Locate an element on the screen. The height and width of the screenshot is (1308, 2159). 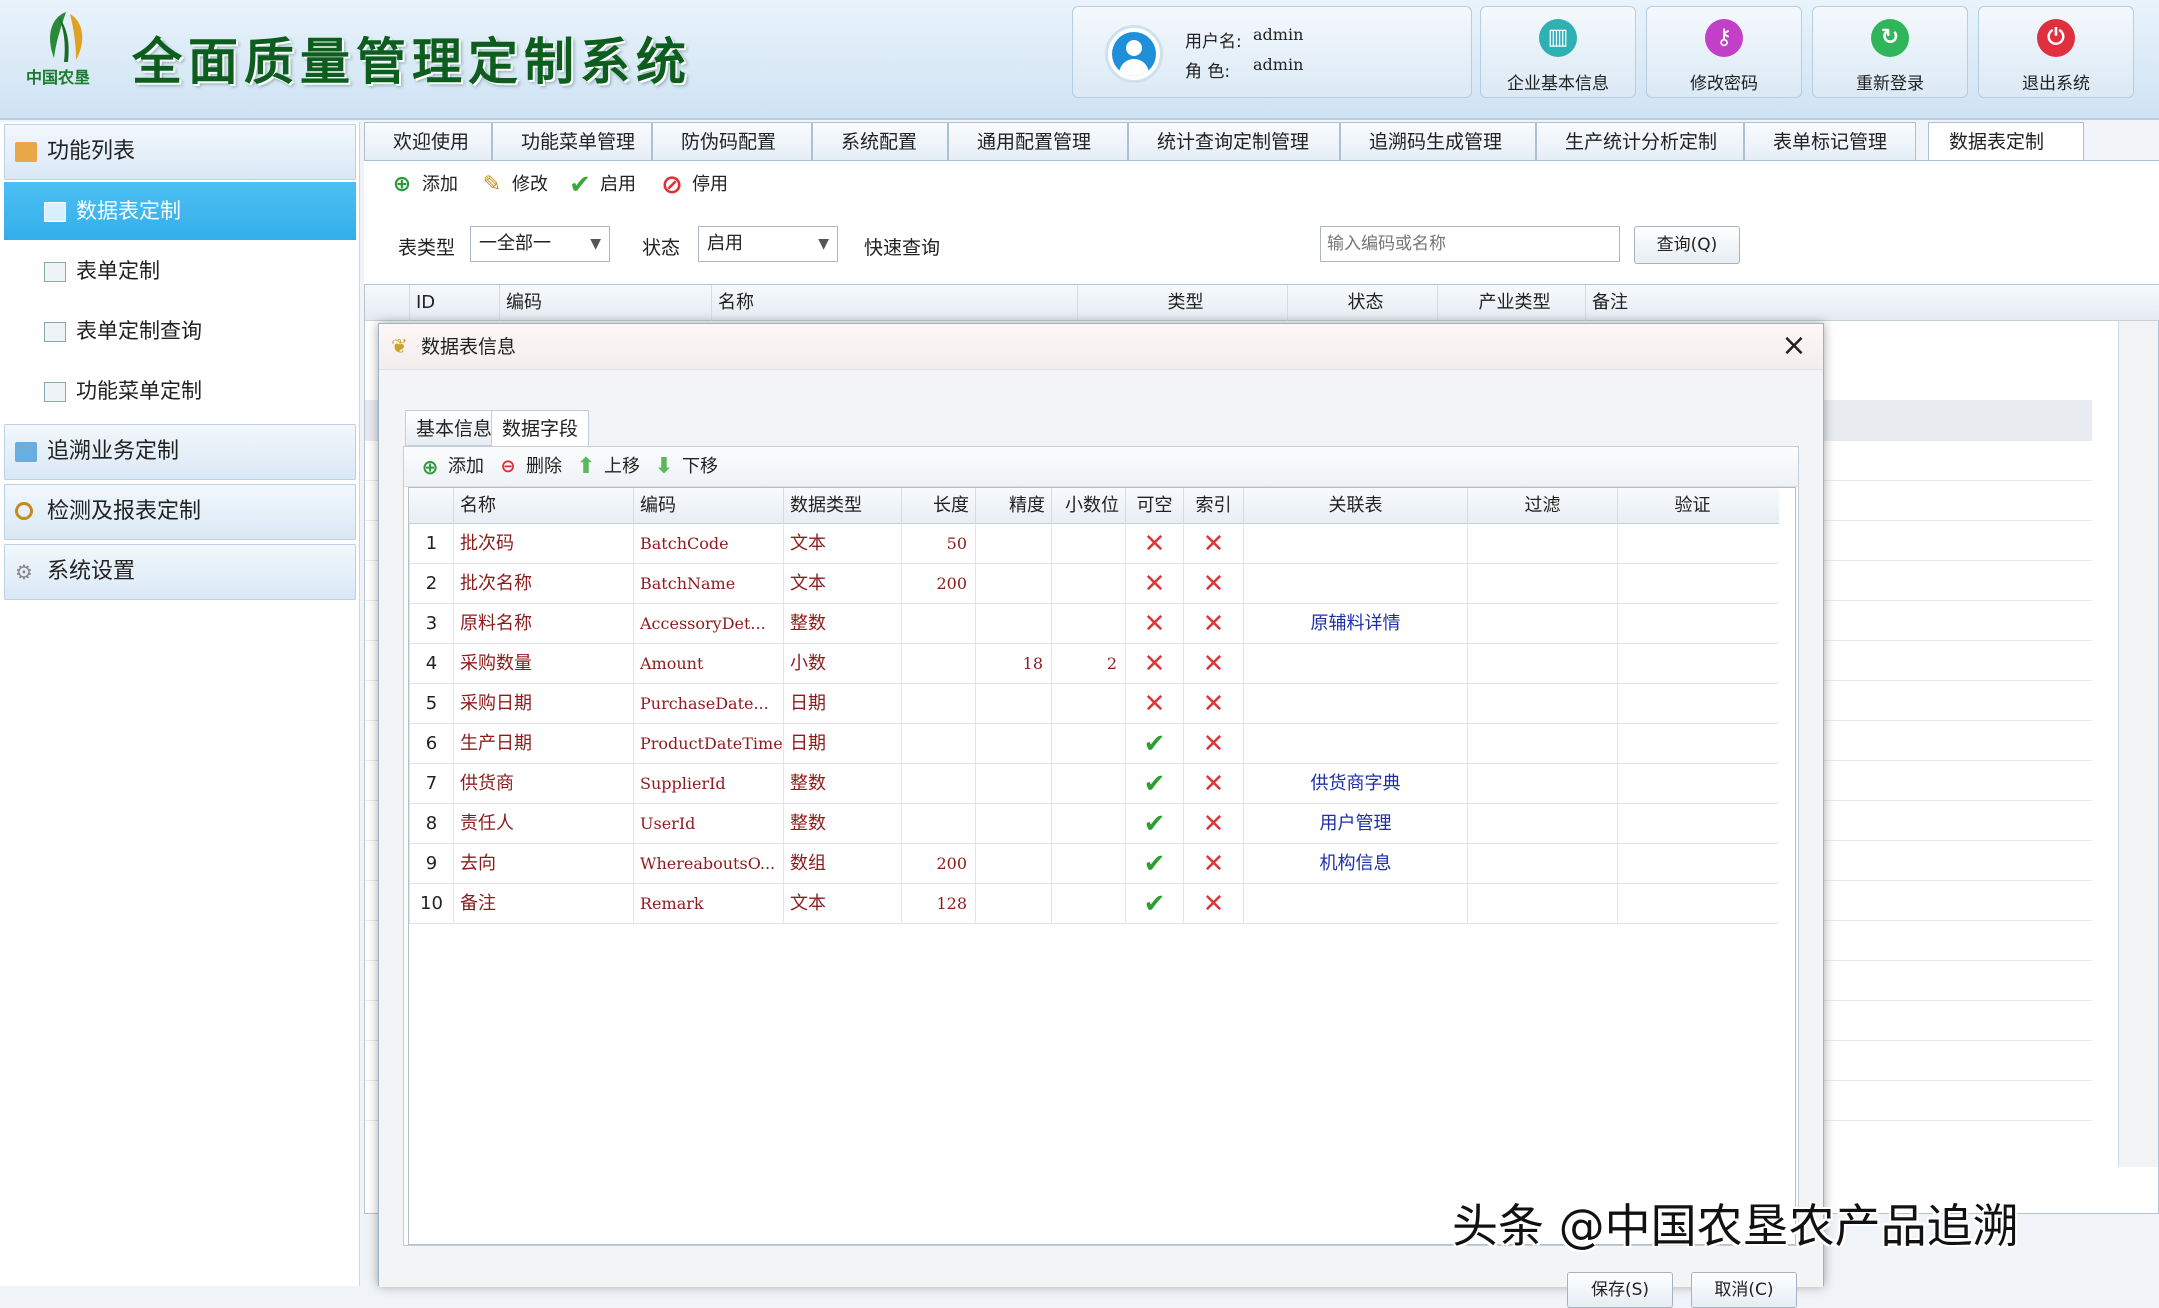
table-row: 10 备注 Remark 文本 128 ✔ ✕ is located at coordinates (1094, 904).